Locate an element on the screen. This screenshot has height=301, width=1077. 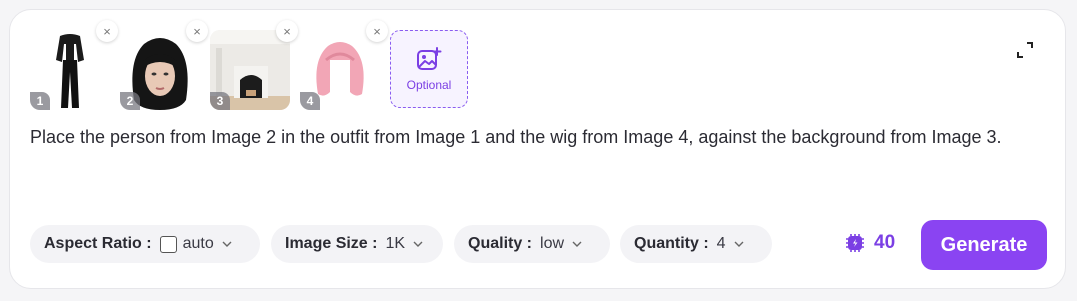
remove-image-1-button: × is located at coordinates (107, 31).